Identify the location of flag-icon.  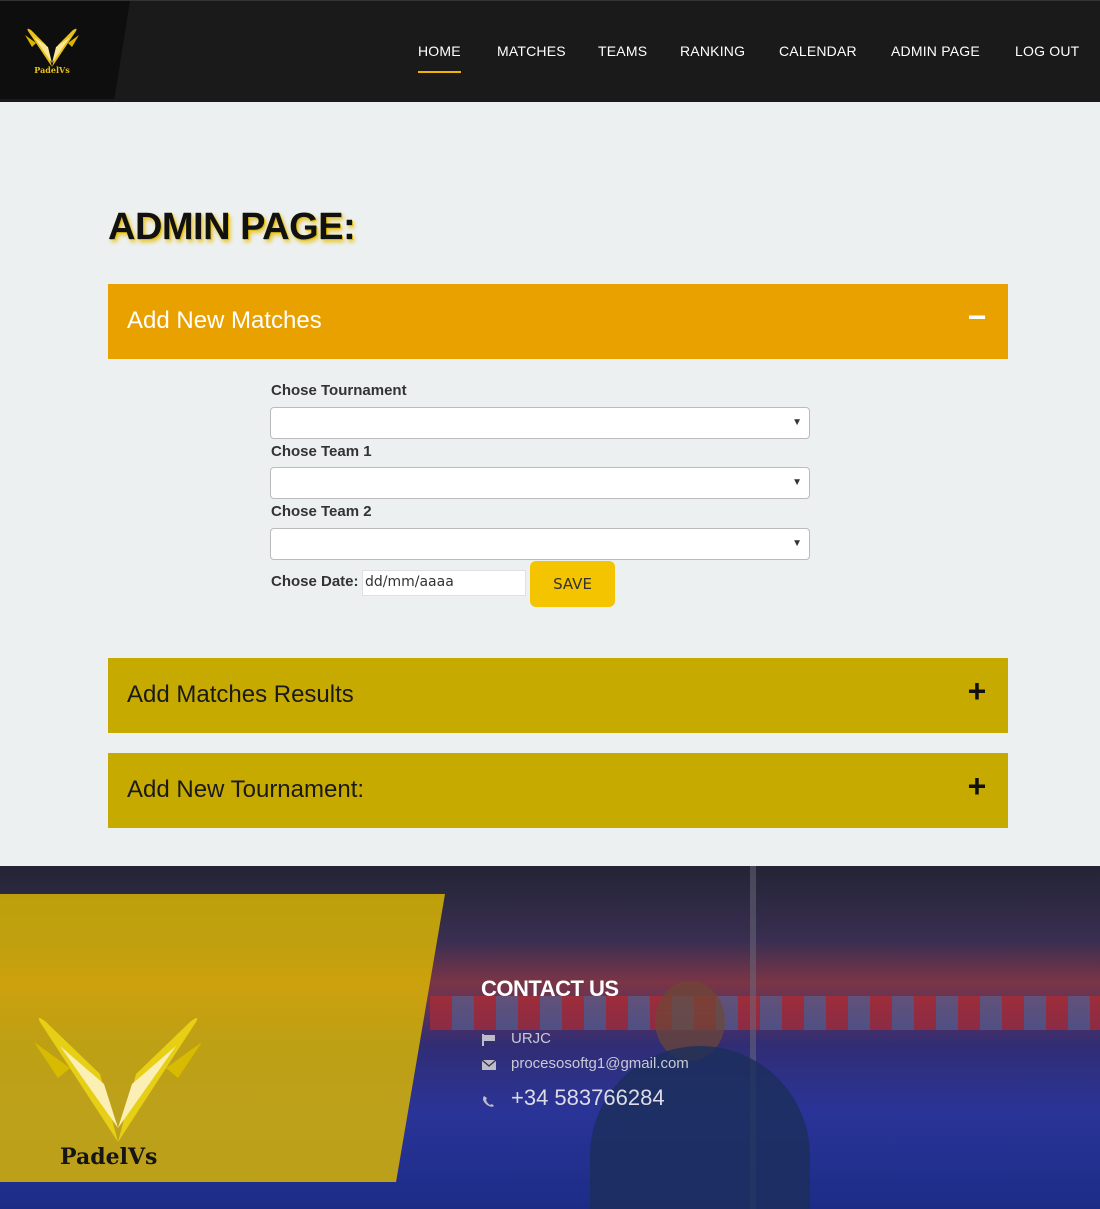
(489, 1040).